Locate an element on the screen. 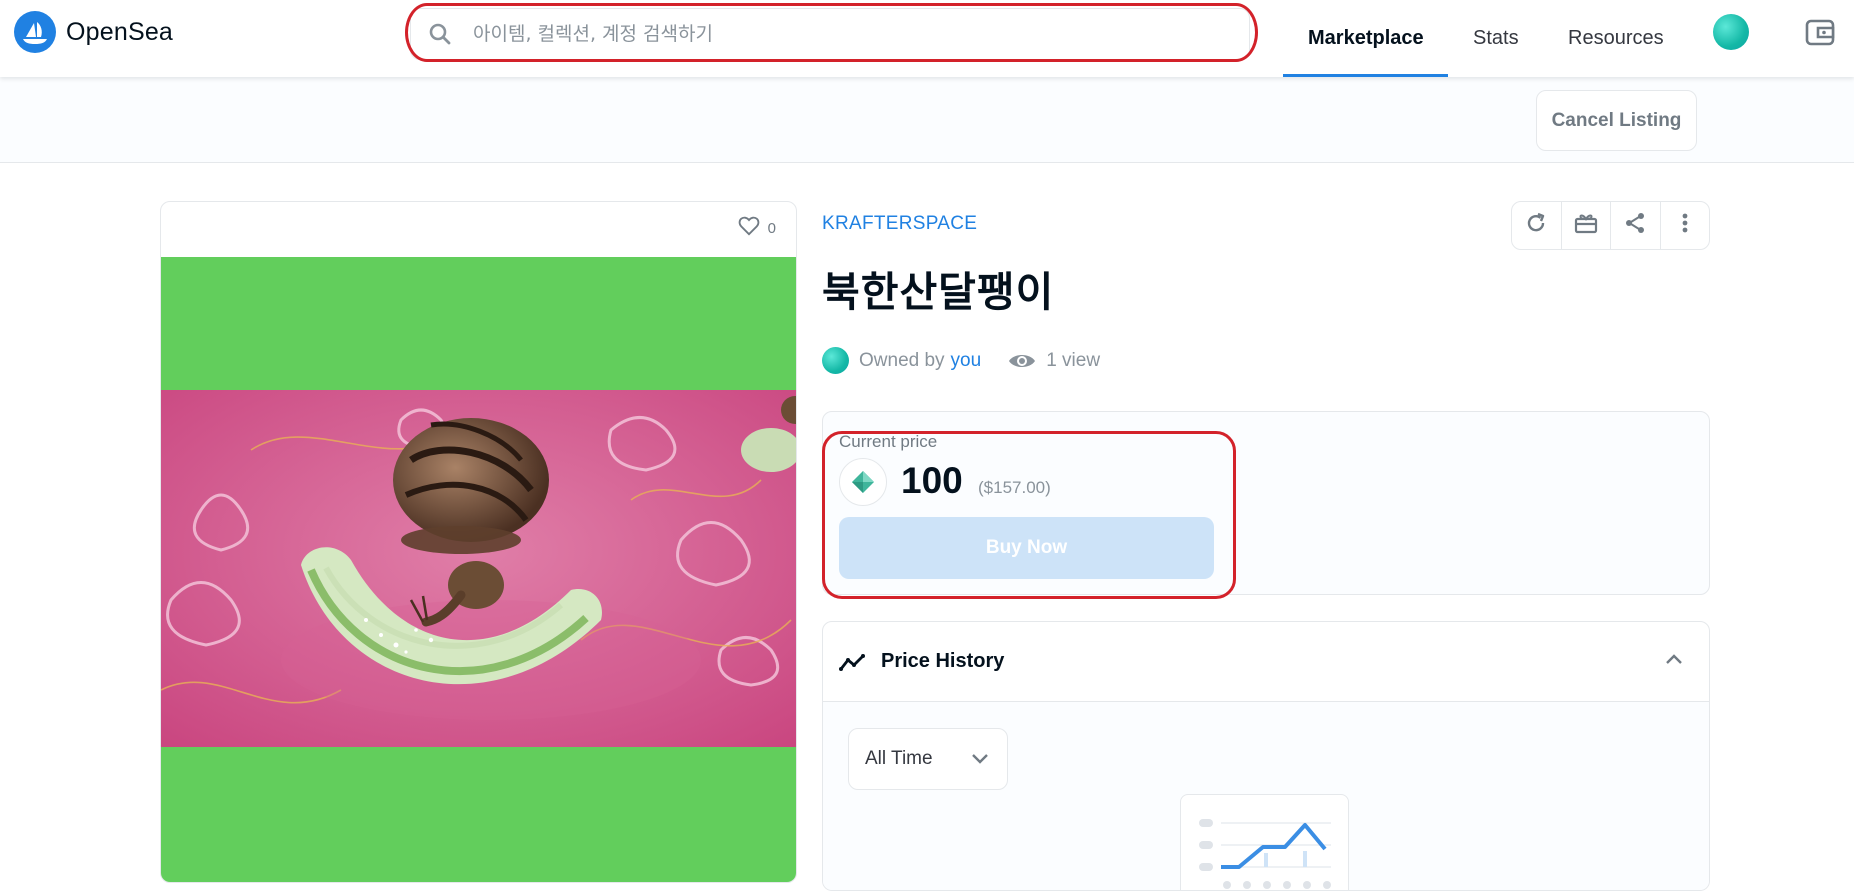  more-options-button is located at coordinates (1685, 225).